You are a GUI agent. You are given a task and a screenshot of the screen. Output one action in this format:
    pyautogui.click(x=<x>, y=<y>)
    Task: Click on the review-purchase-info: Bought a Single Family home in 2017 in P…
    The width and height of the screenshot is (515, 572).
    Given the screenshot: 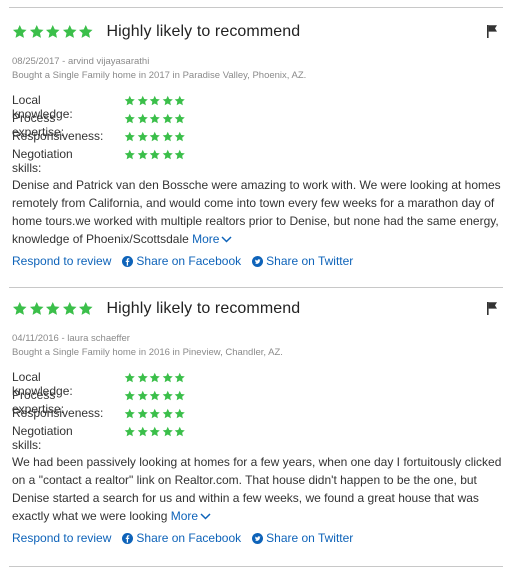 What is the action you would take?
    pyautogui.click(x=159, y=75)
    